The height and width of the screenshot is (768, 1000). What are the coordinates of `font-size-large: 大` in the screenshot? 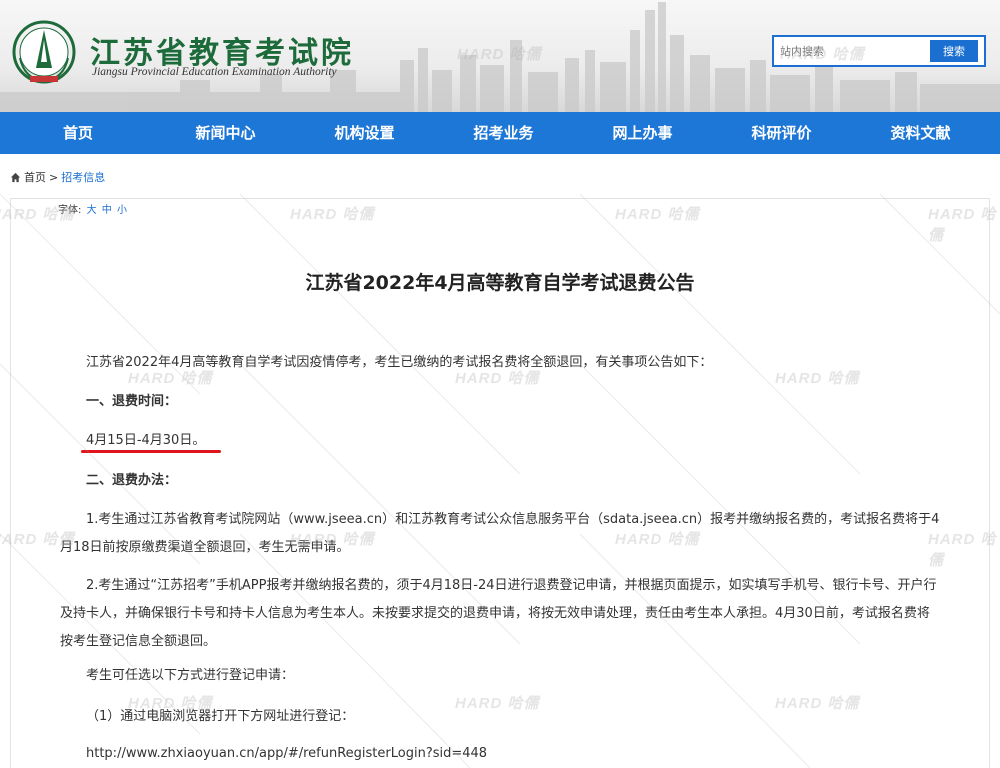 It's located at (92, 210).